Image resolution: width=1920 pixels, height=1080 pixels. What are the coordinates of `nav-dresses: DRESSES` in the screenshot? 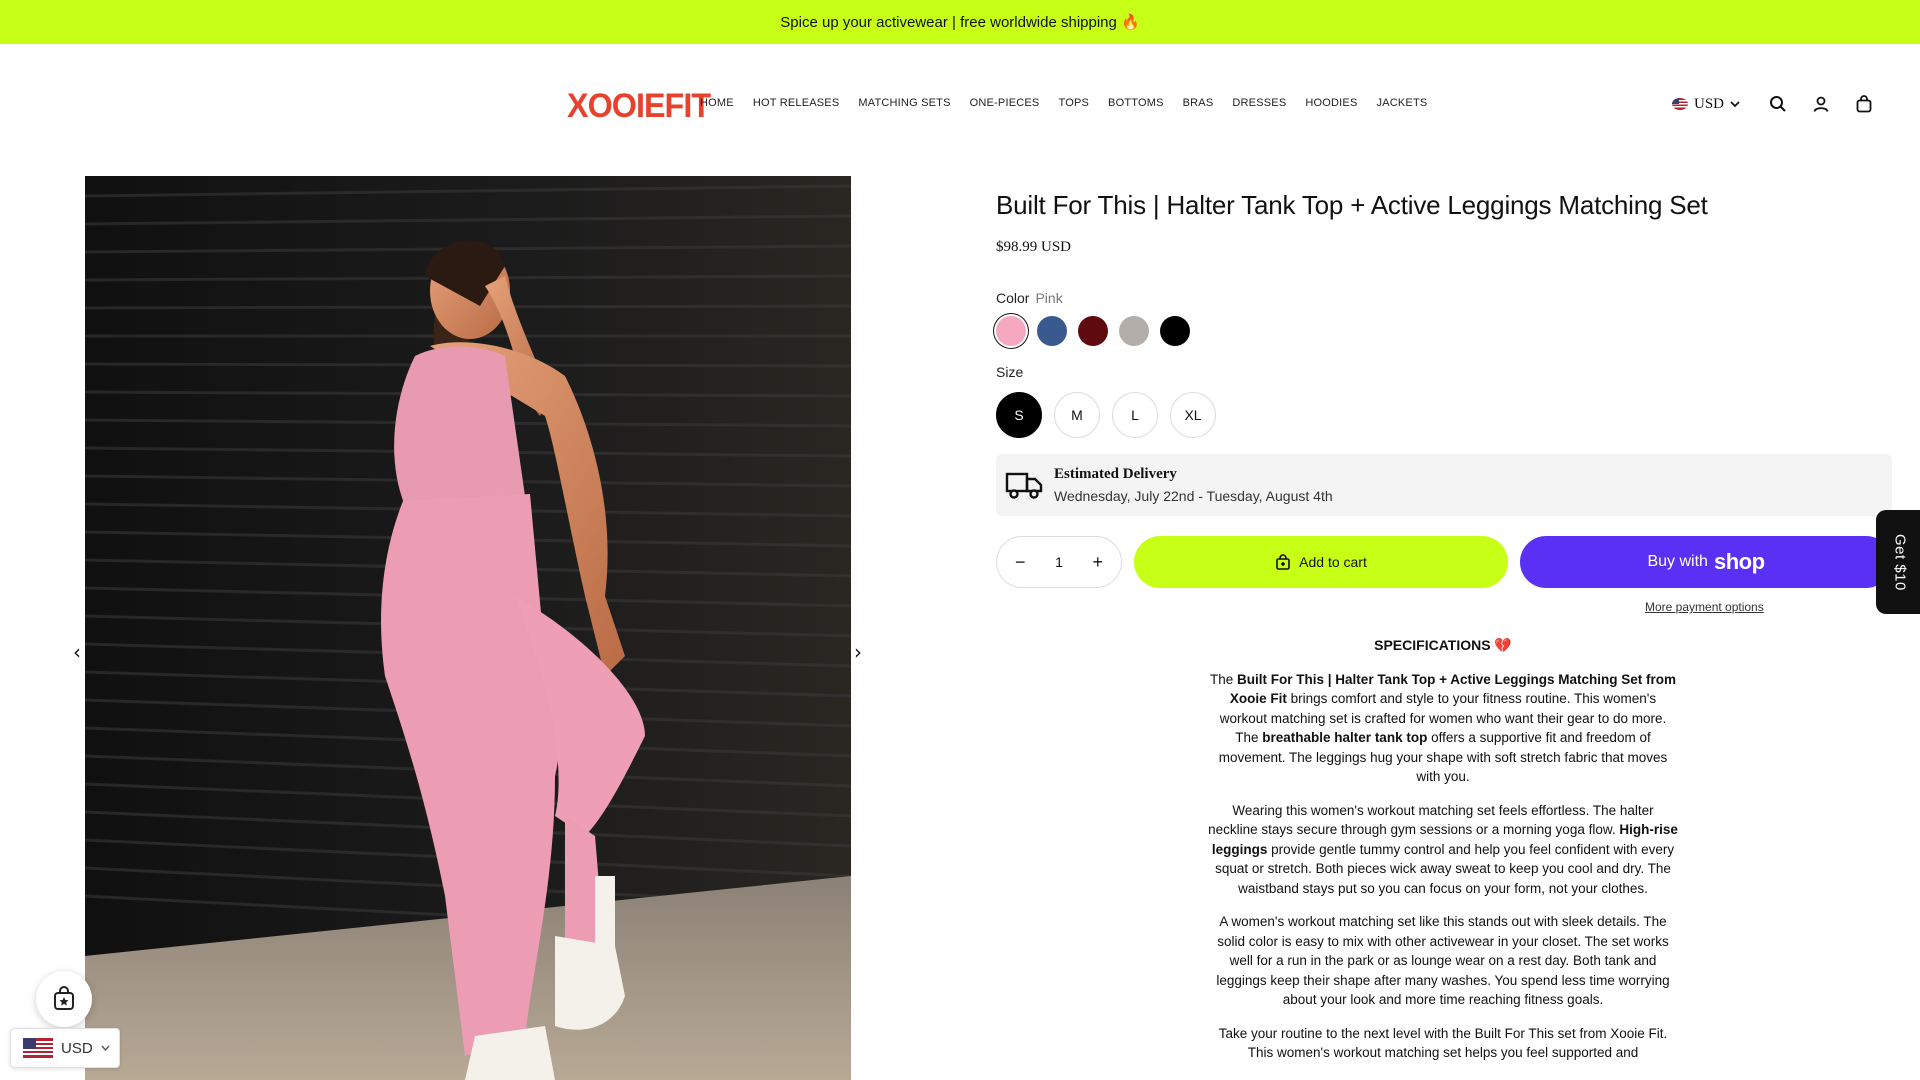 It's located at (1259, 103).